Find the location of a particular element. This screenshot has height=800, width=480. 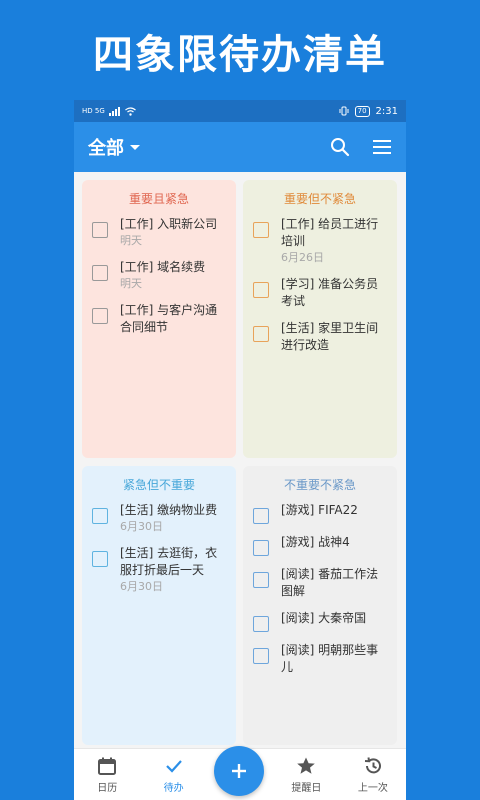

plus-icon is located at coordinates (239, 771).